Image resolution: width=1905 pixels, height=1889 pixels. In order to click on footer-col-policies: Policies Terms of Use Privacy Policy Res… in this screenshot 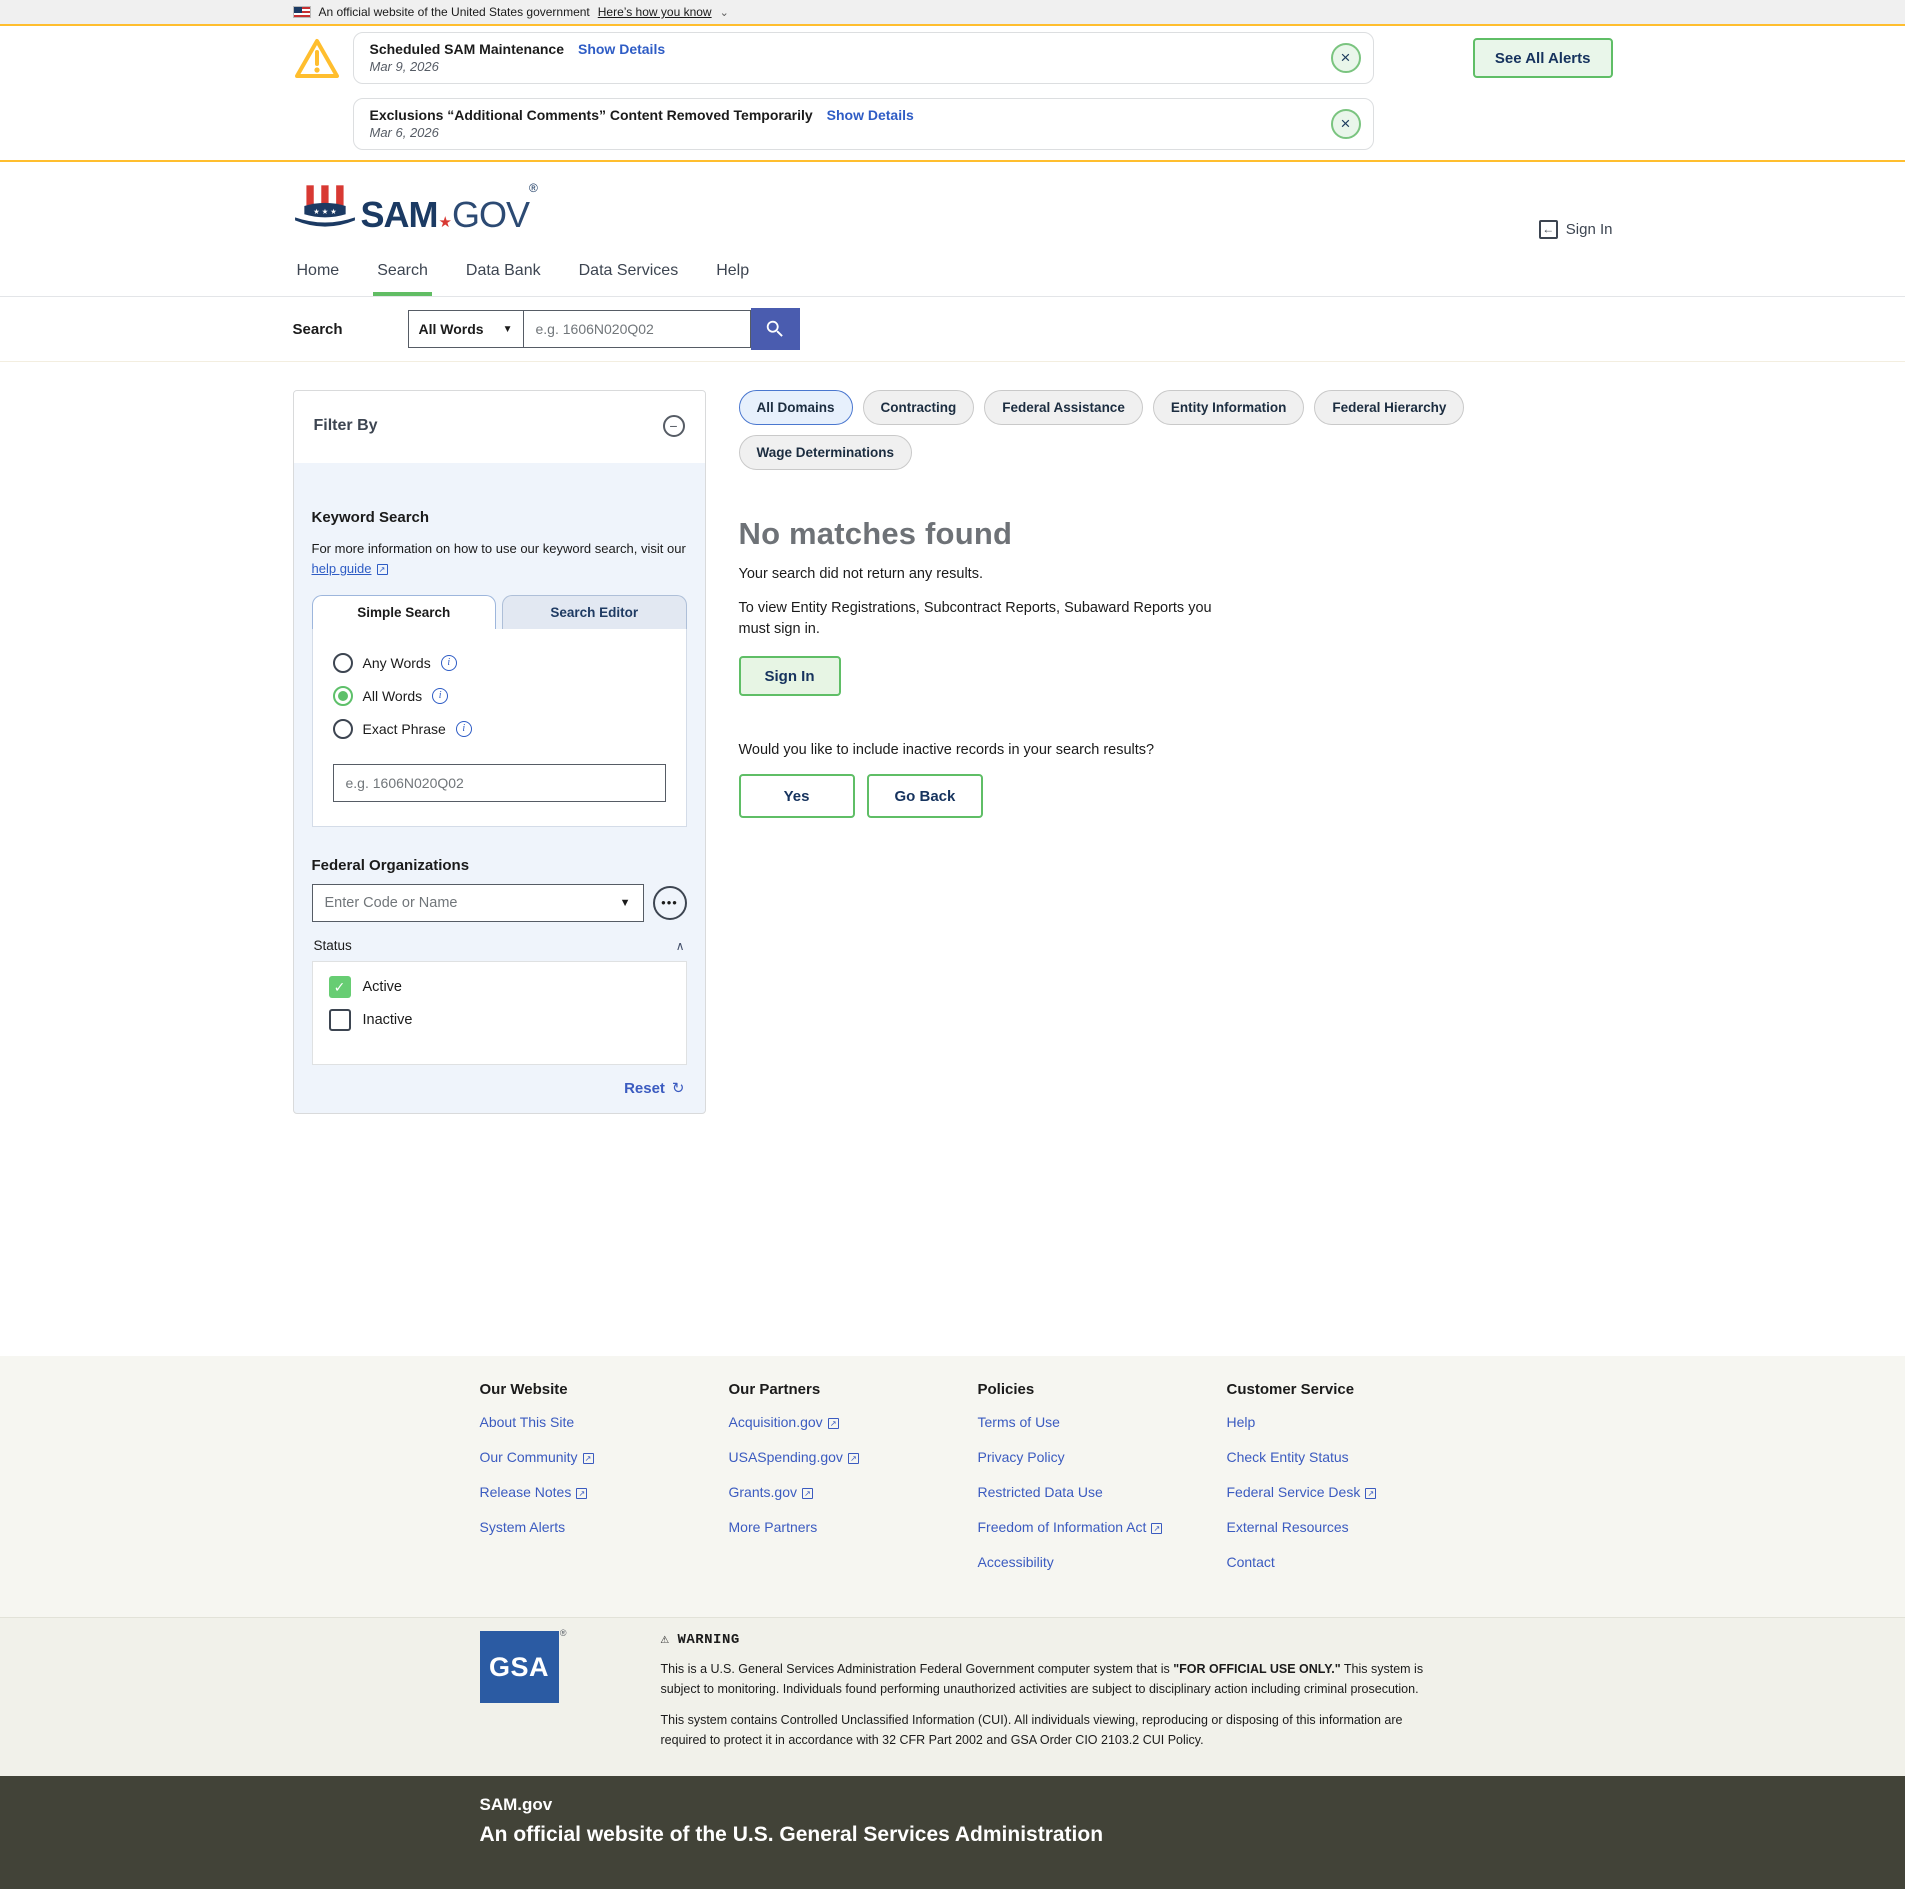, I will do `click(1102, 1485)`.